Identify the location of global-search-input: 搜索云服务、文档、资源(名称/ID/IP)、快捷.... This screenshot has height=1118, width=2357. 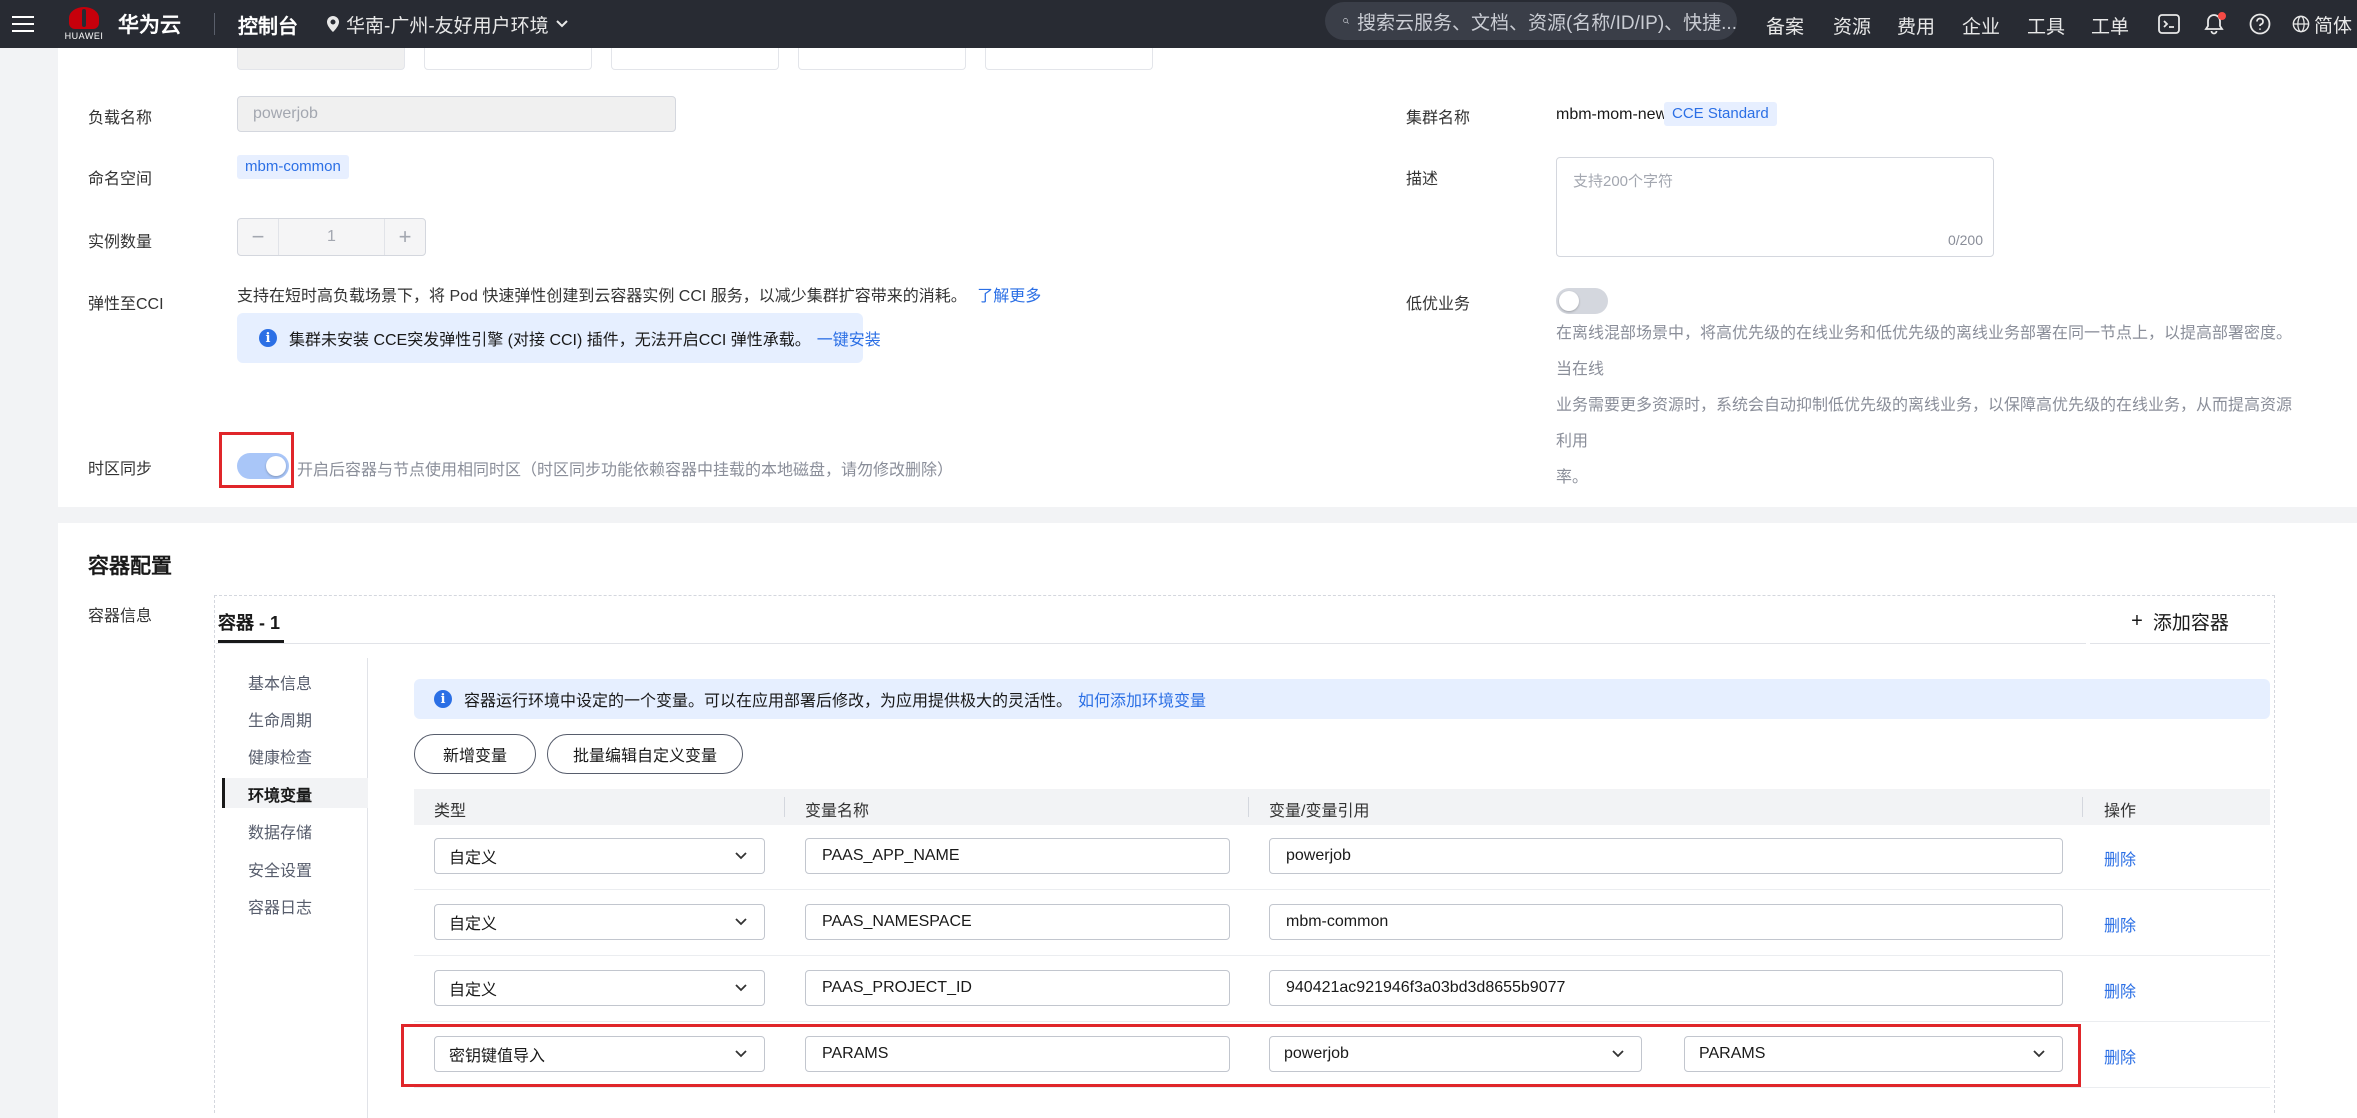
(1531, 21).